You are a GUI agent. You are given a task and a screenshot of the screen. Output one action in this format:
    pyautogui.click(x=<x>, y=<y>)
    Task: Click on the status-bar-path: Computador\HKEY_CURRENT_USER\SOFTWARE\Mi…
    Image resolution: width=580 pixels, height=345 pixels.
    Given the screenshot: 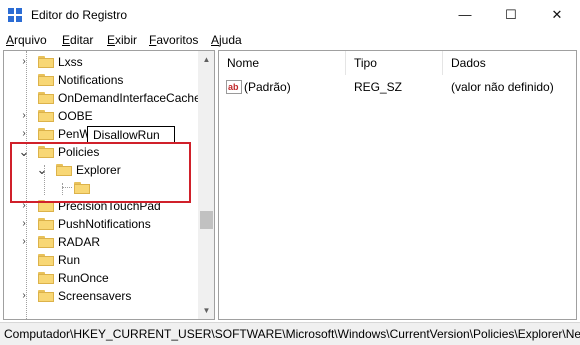 What is the action you would take?
    pyautogui.click(x=290, y=333)
    